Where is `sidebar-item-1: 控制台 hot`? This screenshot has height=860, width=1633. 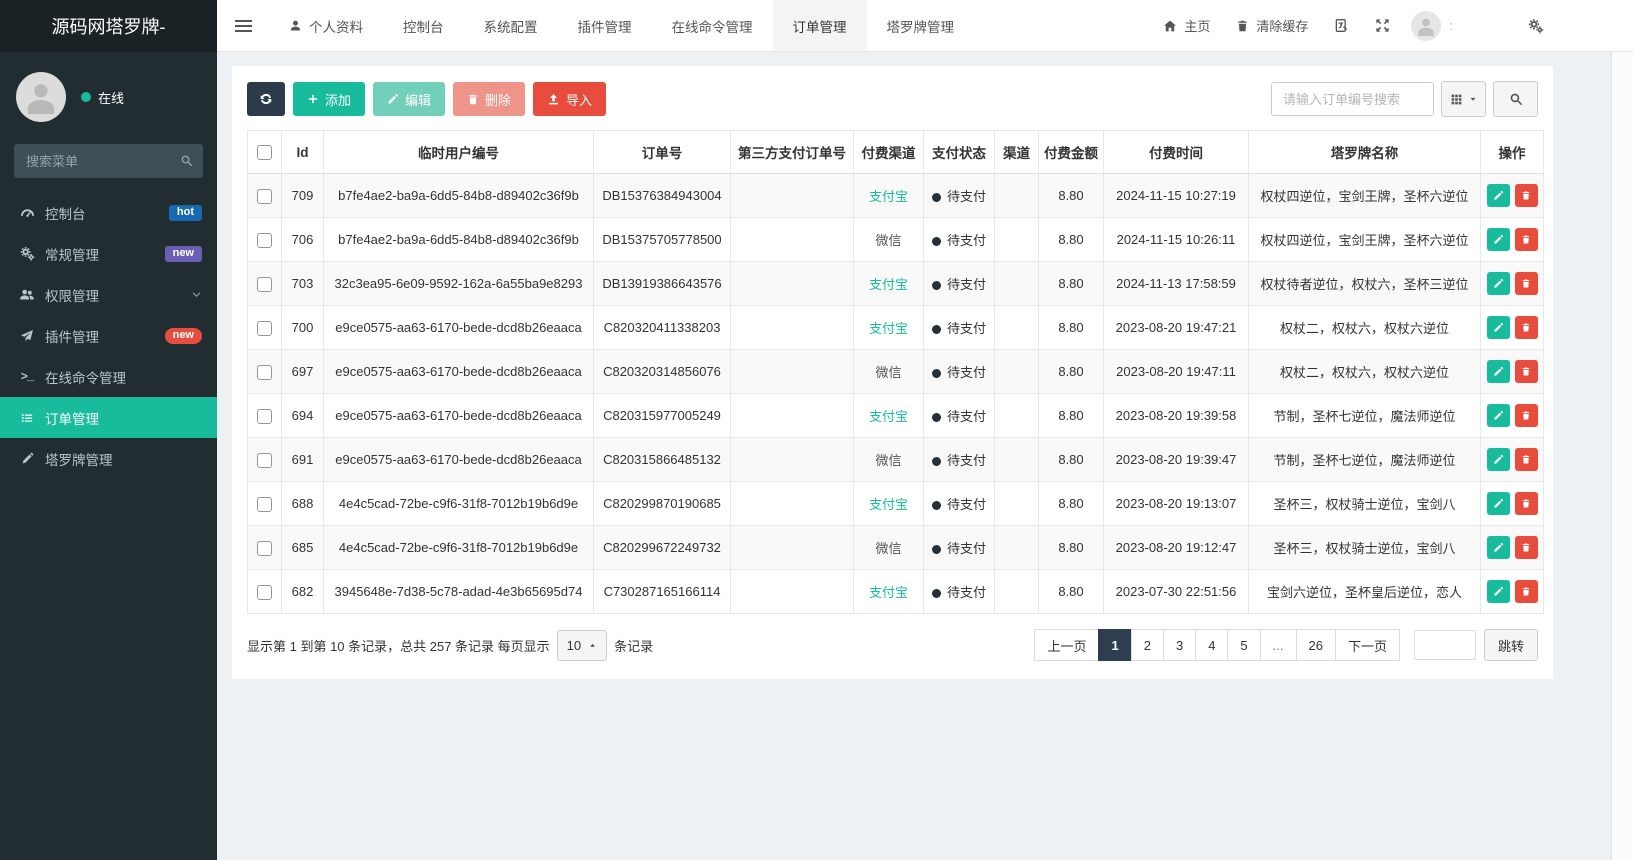
sidebar-item-1: 控制台 hot is located at coordinates (108, 212).